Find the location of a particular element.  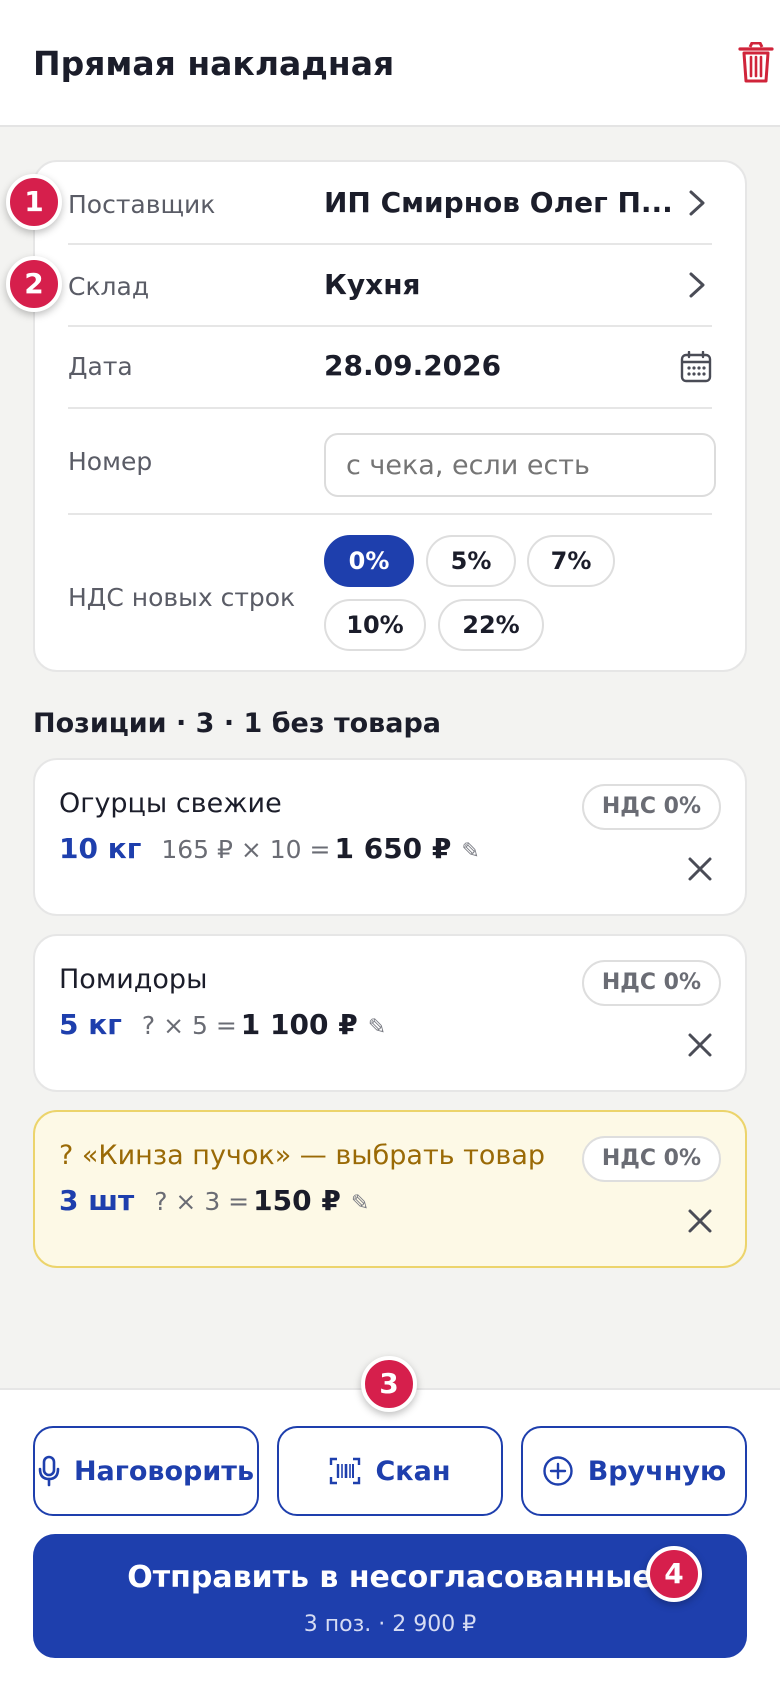

vat-option-0: 0% is located at coordinates (369, 561).